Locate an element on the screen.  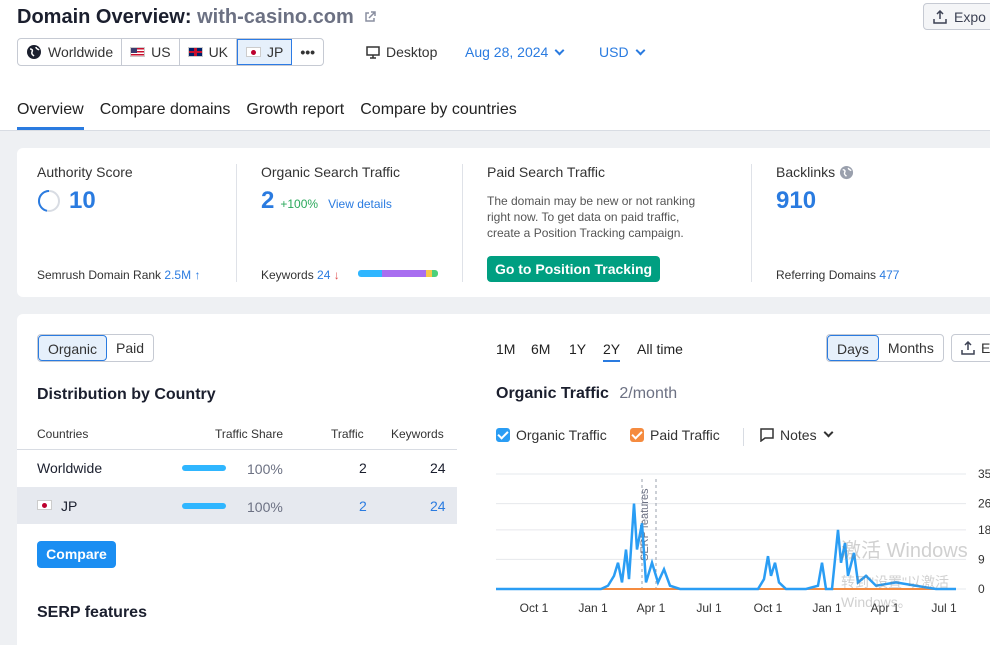
chart-title: Organic Traffic is located at coordinates (552, 393).